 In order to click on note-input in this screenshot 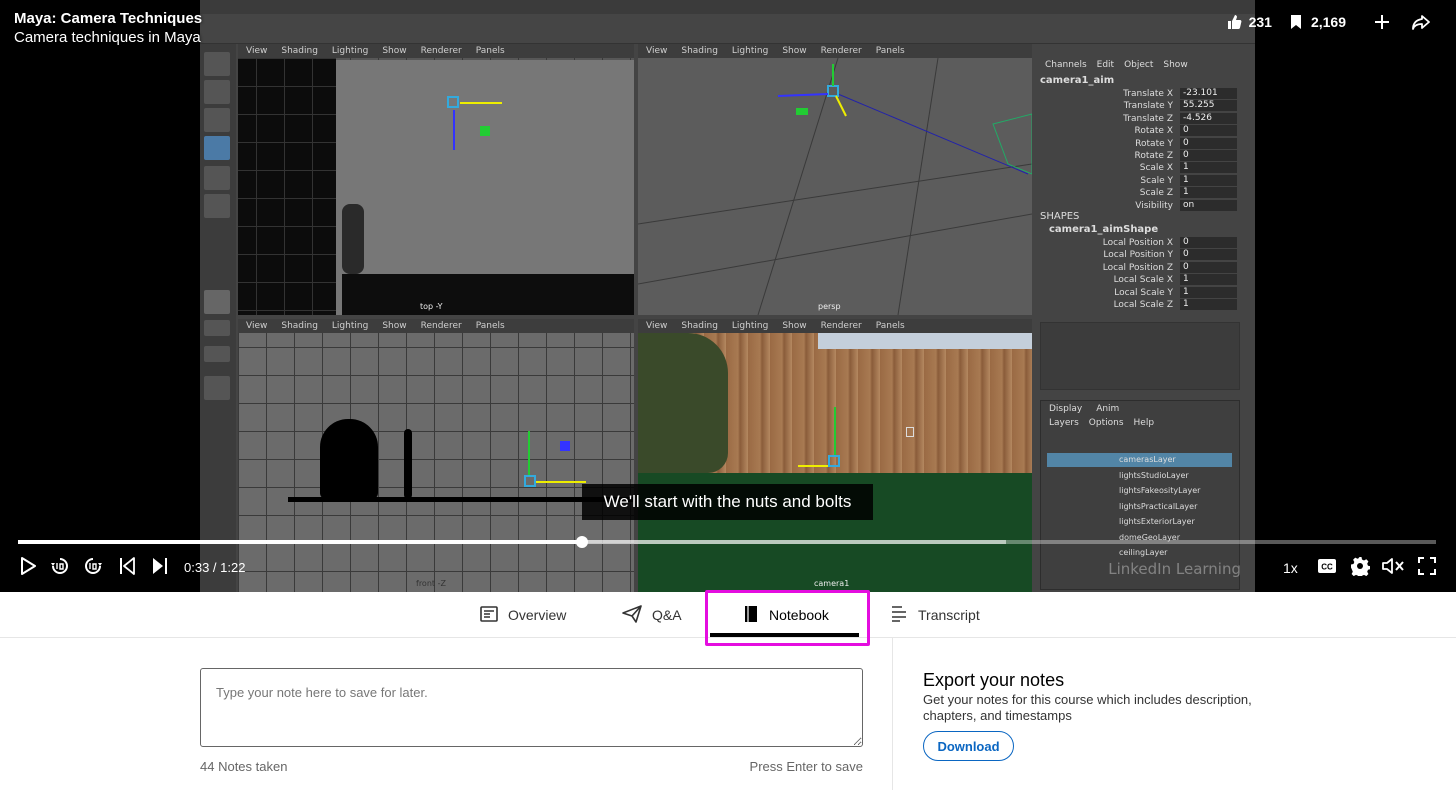, I will do `click(531, 707)`.